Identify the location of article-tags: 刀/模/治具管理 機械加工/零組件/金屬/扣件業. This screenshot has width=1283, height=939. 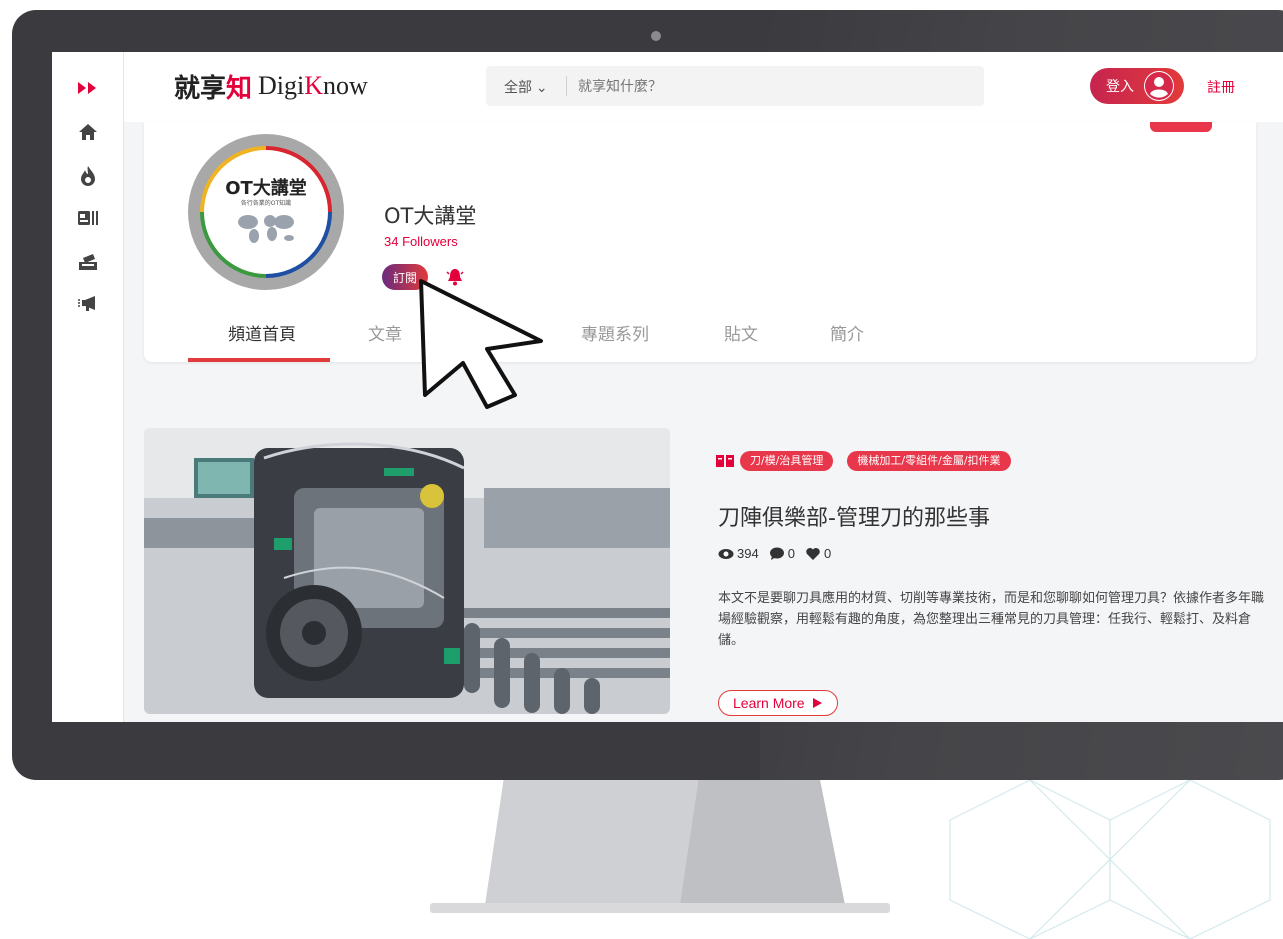
(863, 461).